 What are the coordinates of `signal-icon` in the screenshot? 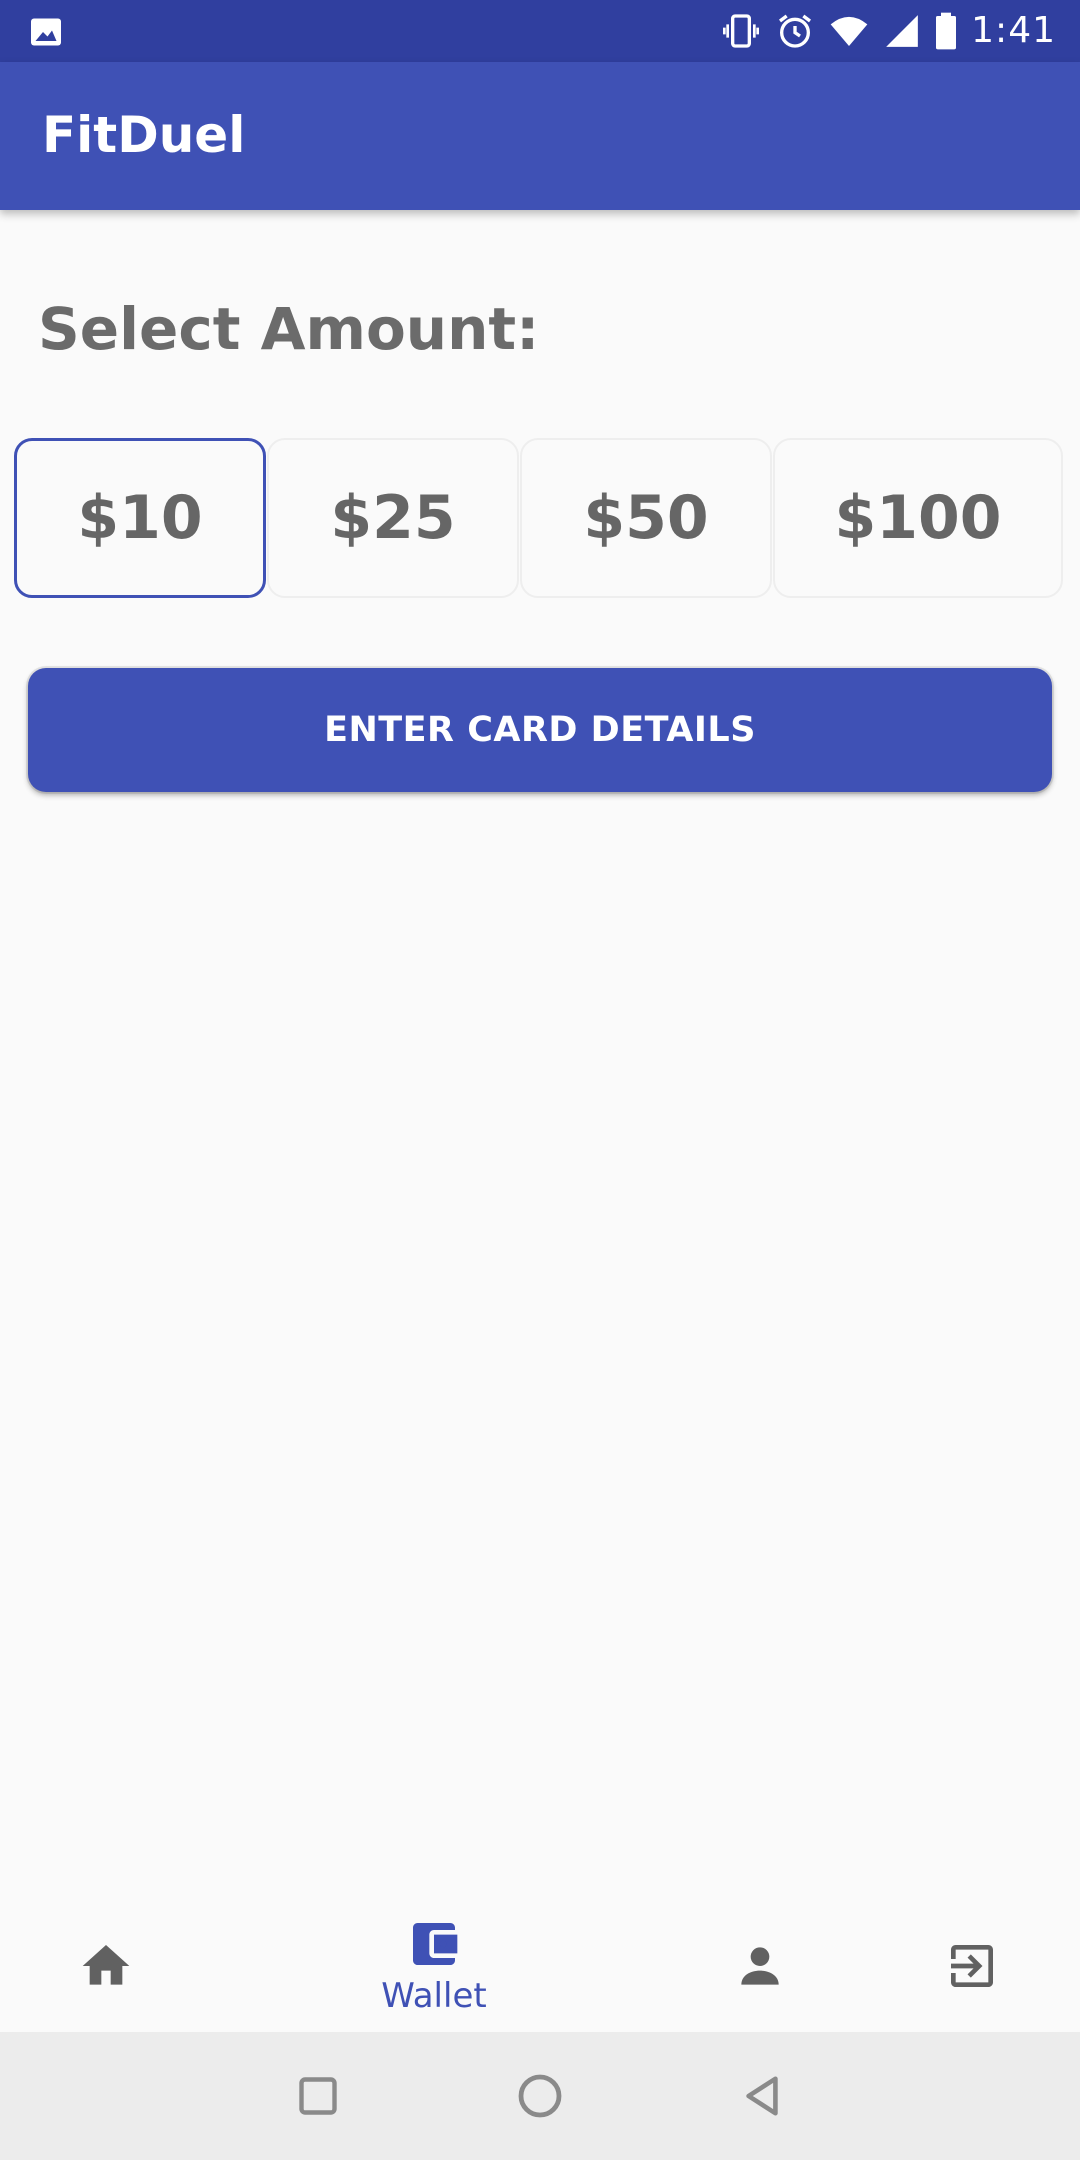 It's located at (902, 31).